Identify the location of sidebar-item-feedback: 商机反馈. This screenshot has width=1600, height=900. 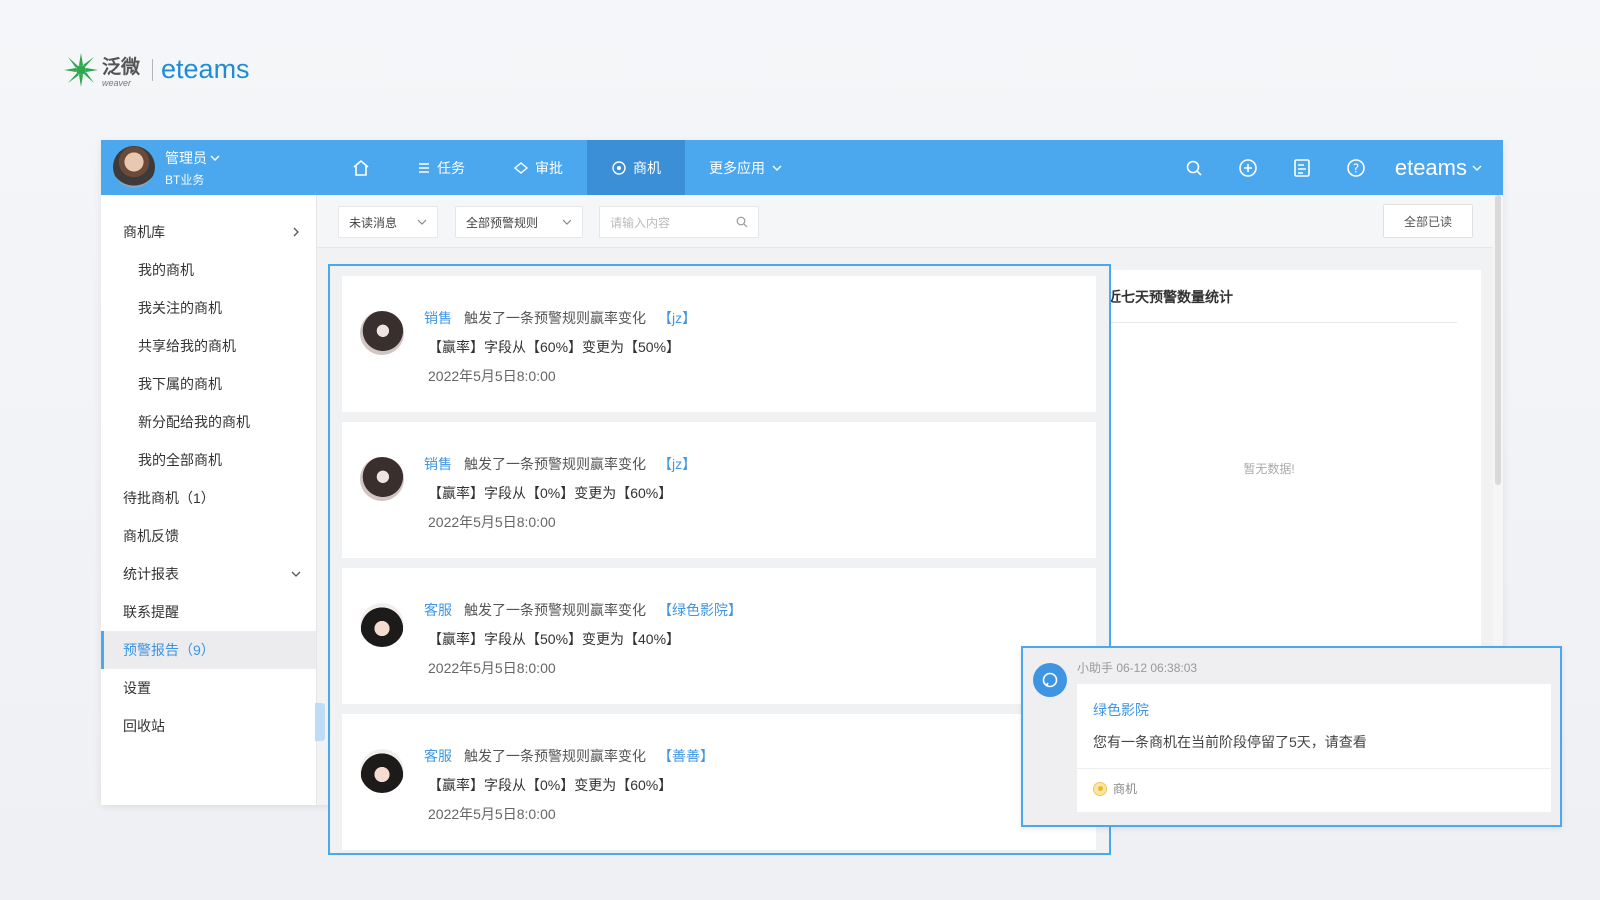
(208, 536).